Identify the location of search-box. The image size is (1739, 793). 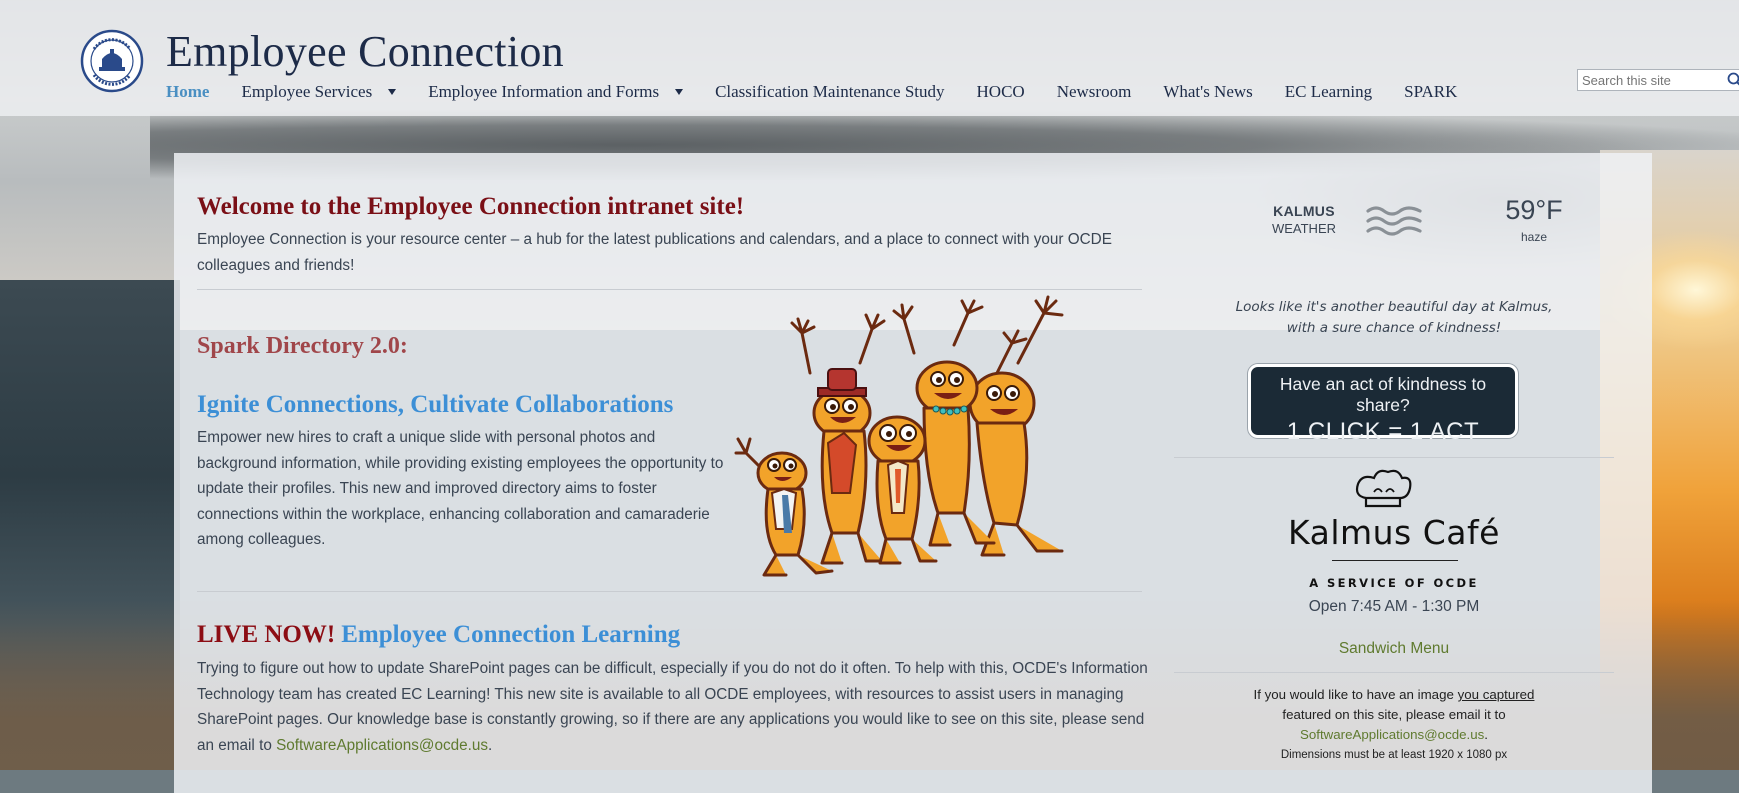
(1658, 80).